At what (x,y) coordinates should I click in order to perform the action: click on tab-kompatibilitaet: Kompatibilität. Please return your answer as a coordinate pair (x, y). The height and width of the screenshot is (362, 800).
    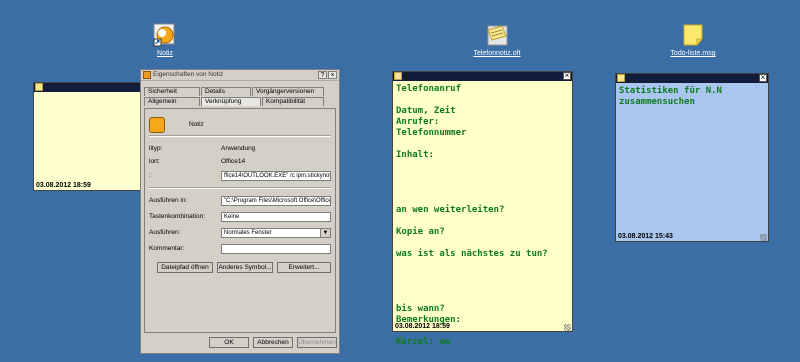
    Looking at the image, I should click on (293, 101).